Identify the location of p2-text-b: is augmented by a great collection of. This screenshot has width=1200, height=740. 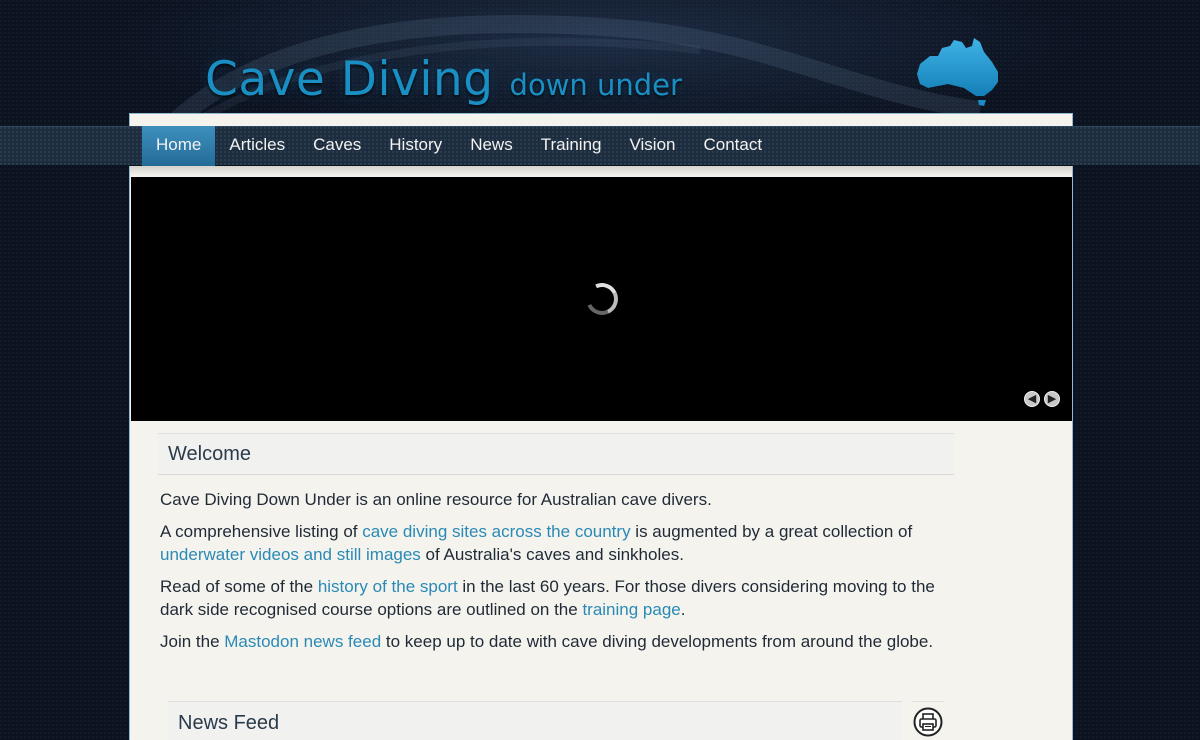
(771, 531).